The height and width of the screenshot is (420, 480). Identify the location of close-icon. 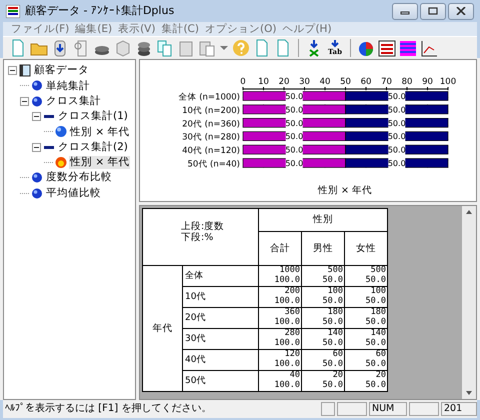
(461, 11).